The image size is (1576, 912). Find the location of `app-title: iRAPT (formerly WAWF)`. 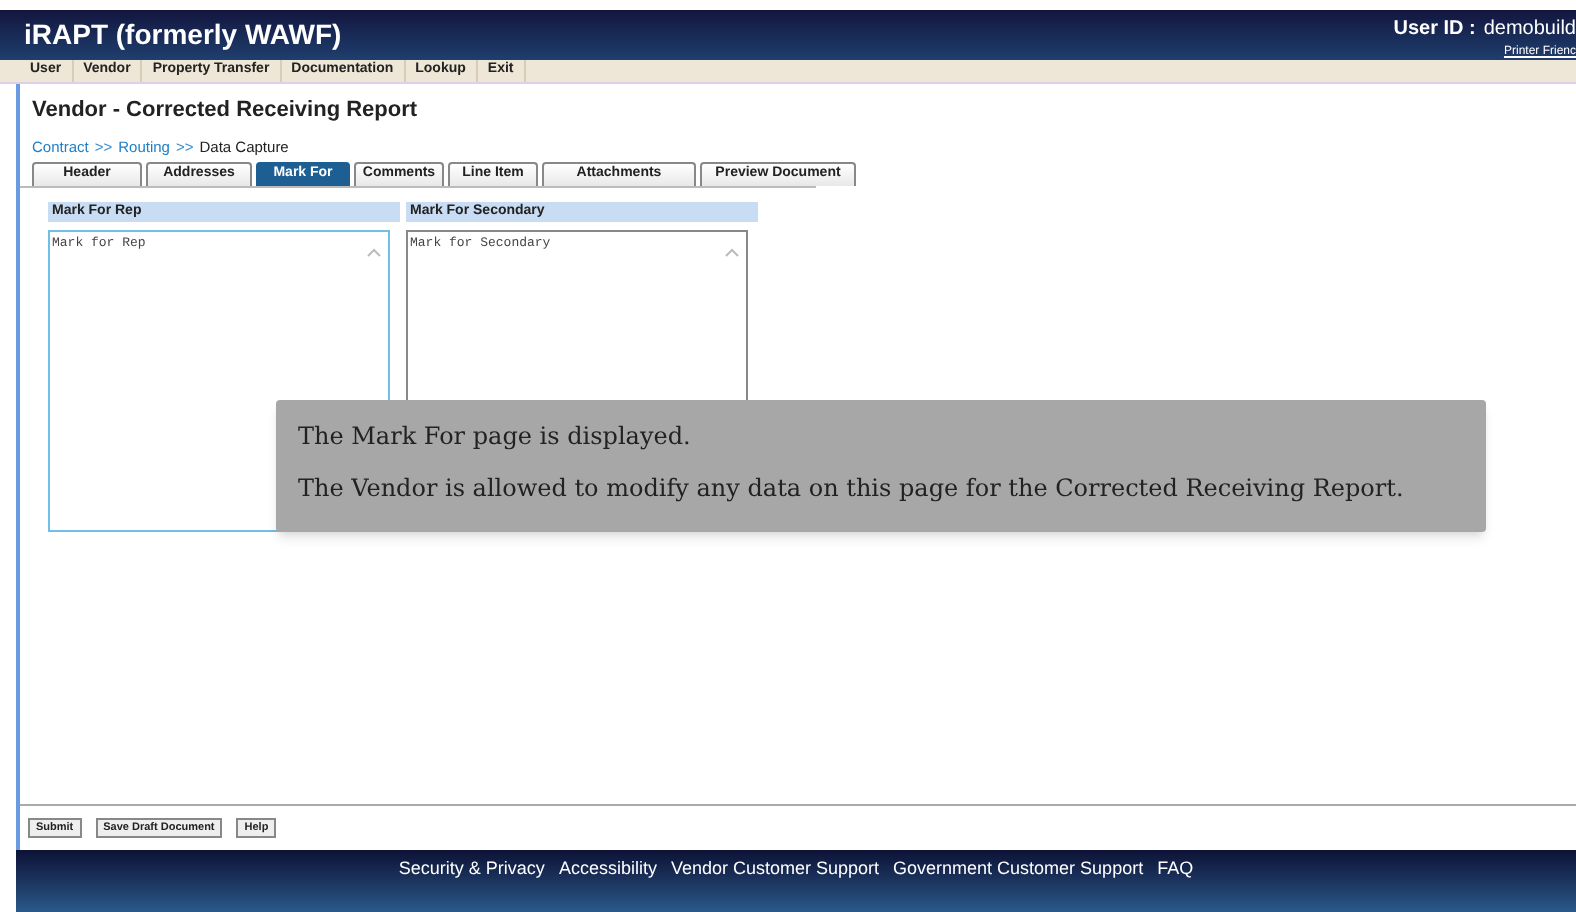

app-title: iRAPT (formerly WAWF) is located at coordinates (183, 35).